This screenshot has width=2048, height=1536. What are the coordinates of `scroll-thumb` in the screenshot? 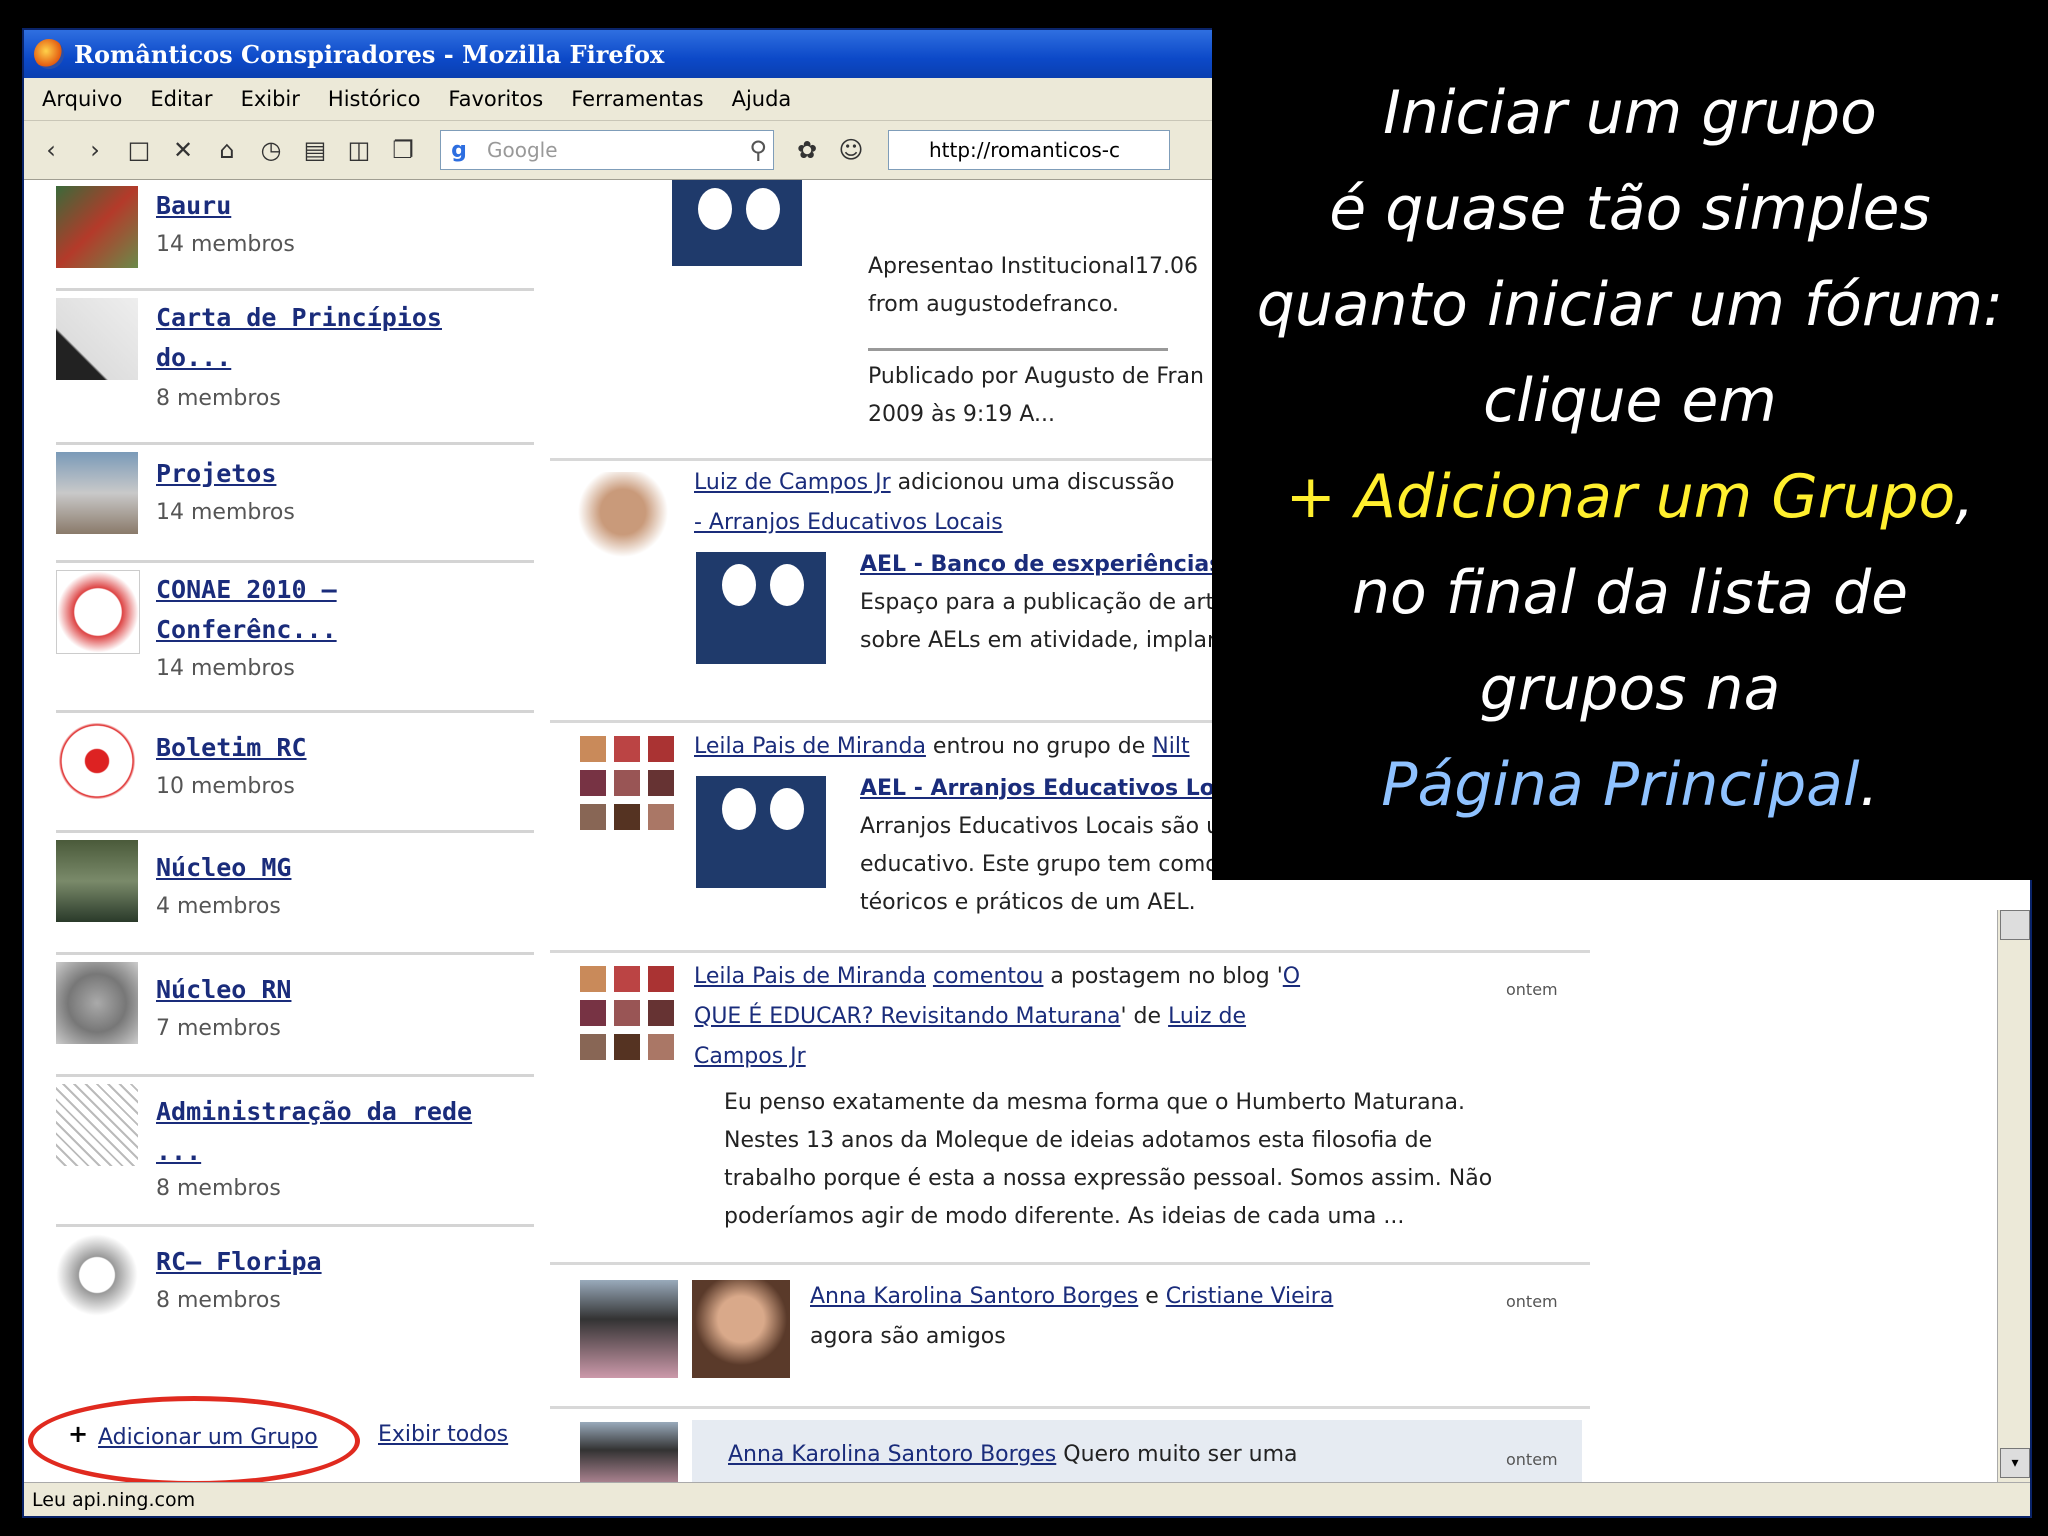 It's located at (2015, 925).